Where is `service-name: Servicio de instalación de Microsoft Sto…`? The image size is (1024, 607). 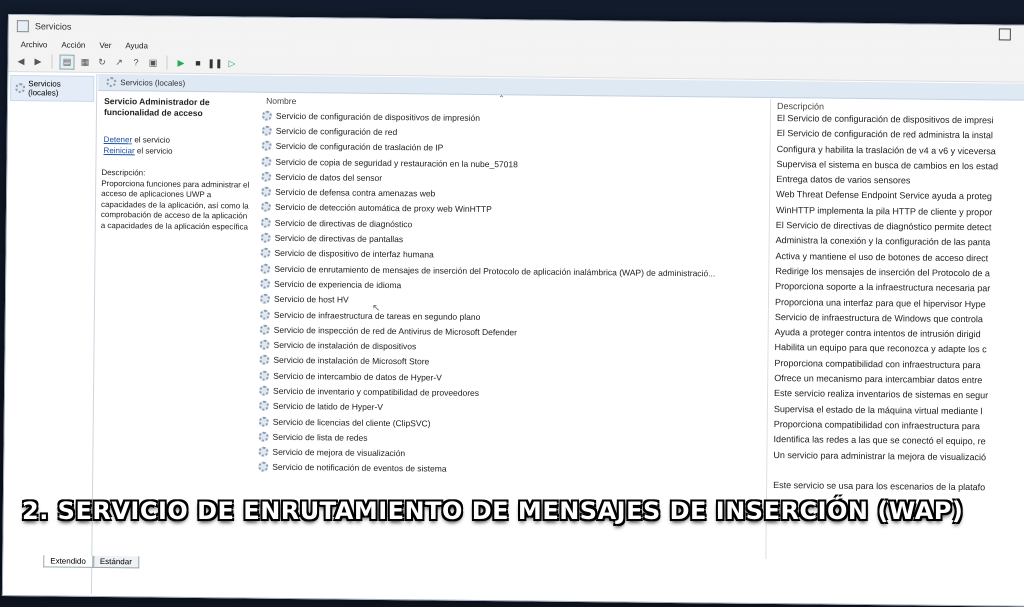 service-name: Servicio de instalación de Microsoft Sto… is located at coordinates (351, 361).